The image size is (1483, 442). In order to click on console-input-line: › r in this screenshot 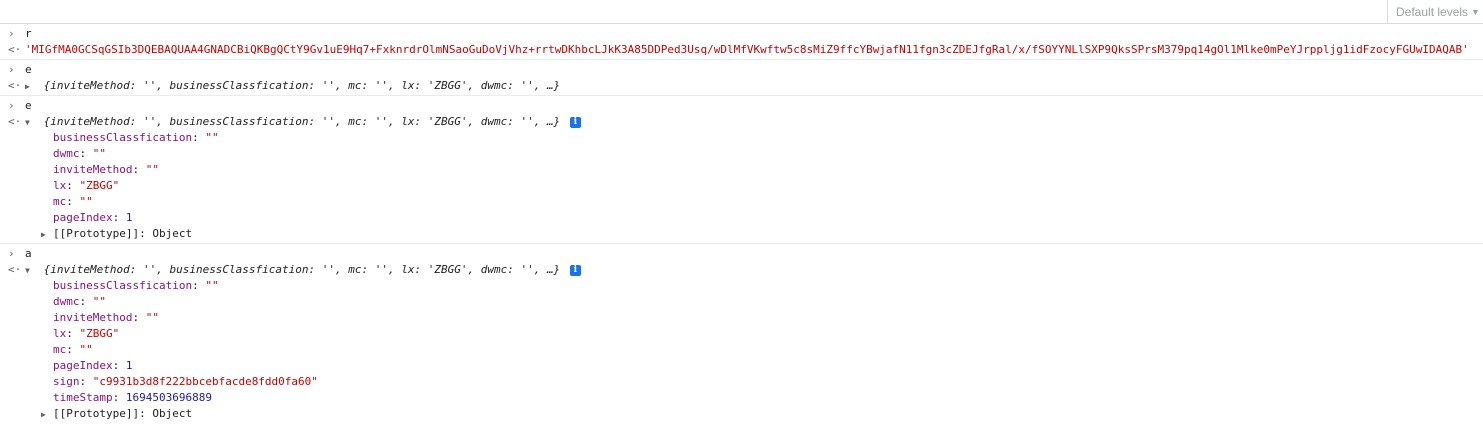, I will do `click(741, 34)`.